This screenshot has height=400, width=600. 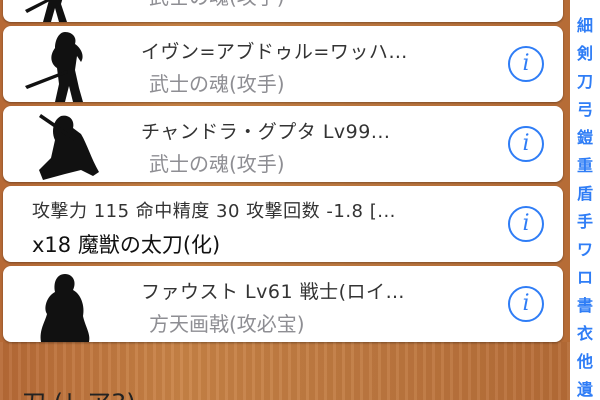 I want to click on section-header: 刀 (レア3), so click(x=79, y=391).